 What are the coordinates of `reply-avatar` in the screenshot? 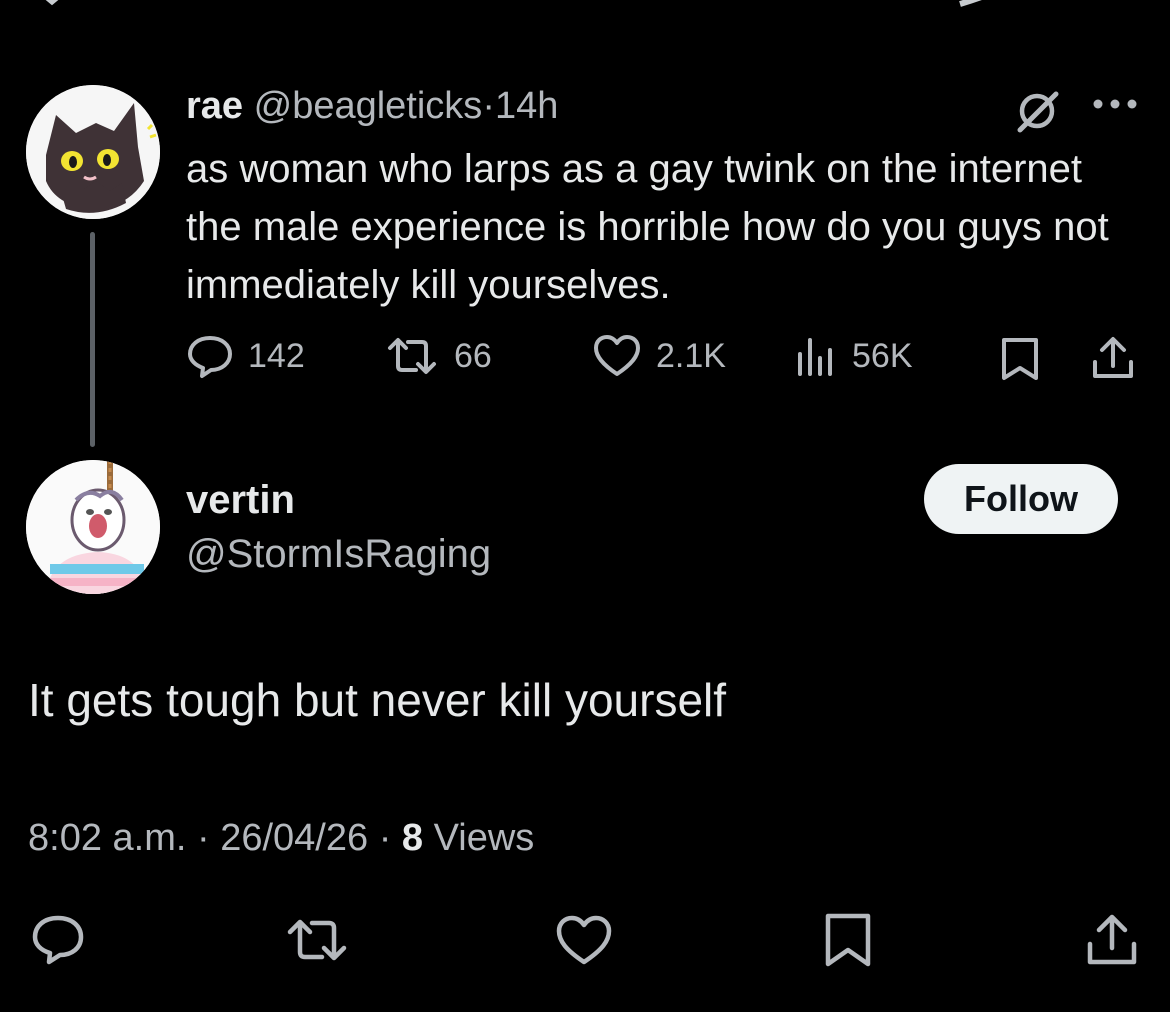 It's located at (93, 527).